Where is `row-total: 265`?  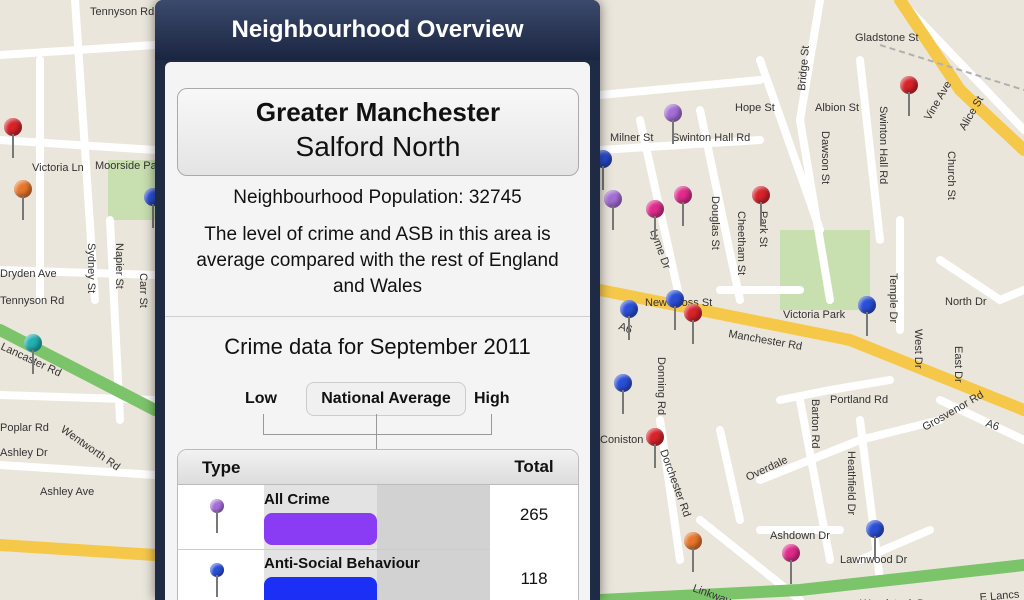 row-total: 265 is located at coordinates (534, 514).